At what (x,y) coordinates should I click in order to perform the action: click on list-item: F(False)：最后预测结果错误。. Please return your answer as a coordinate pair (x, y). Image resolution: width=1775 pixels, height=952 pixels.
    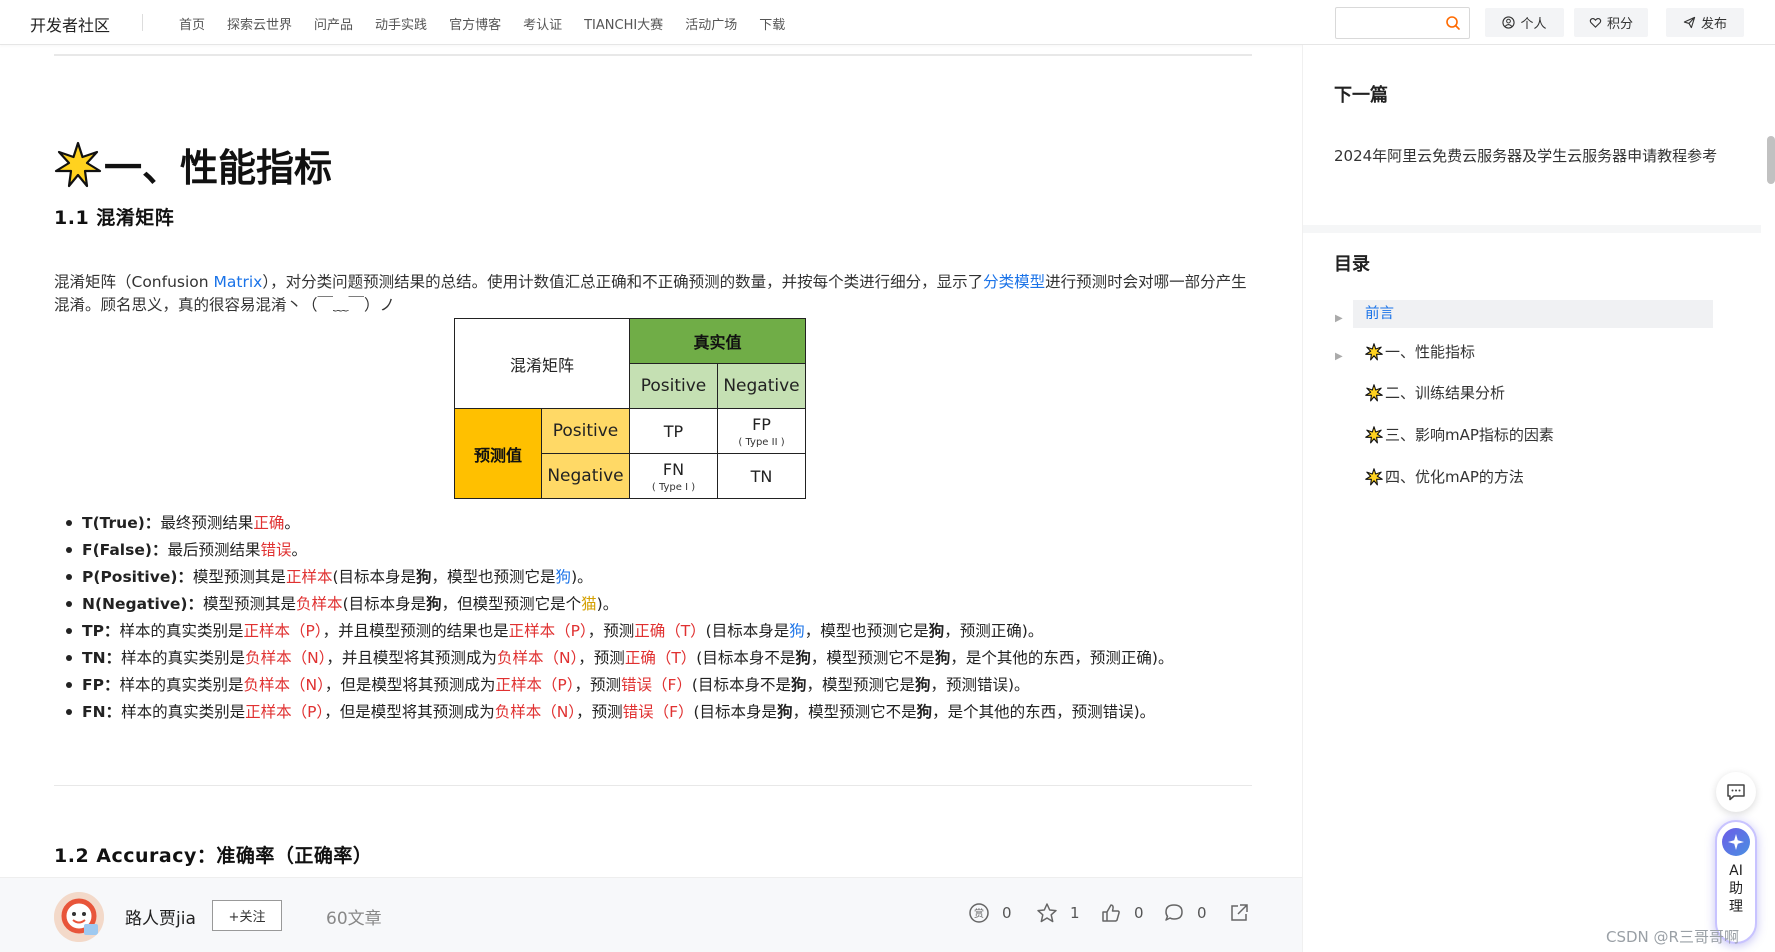
    Looking at the image, I should click on (659, 550).